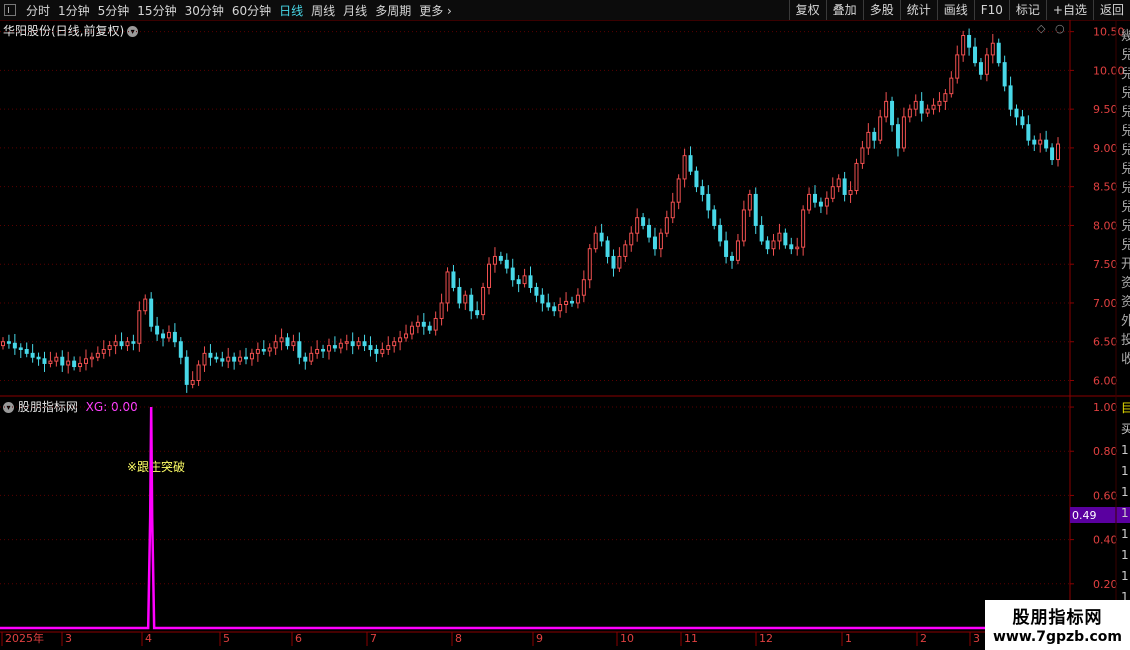  Describe the element at coordinates (204, 10) in the screenshot. I see `period-tab: 30分钟` at that location.